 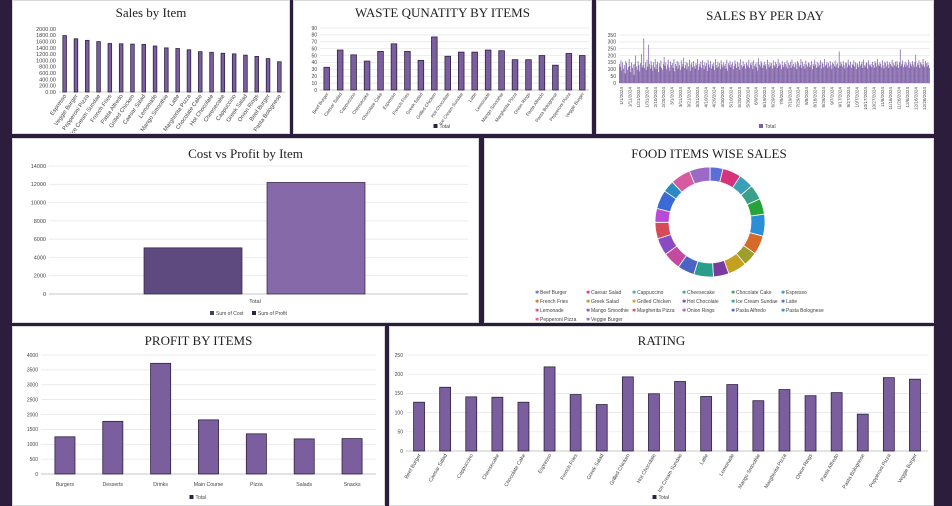 I want to click on x-tick-label: 10/7/2024, so click(x=857, y=97).